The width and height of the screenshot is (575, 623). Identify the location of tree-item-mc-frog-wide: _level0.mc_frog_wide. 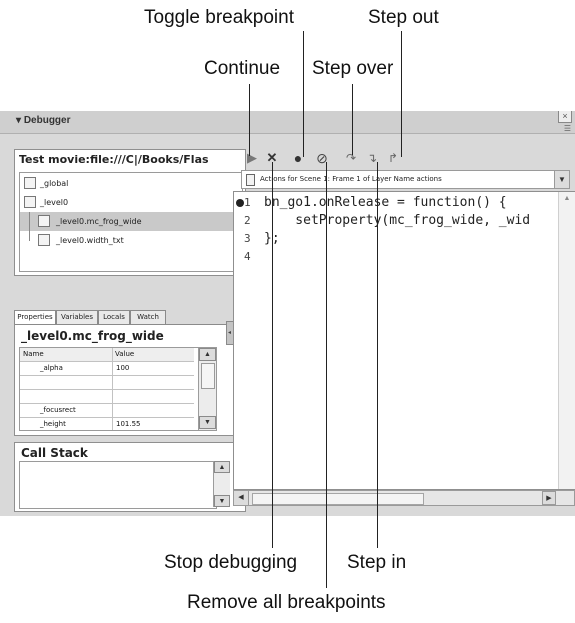
(131, 222).